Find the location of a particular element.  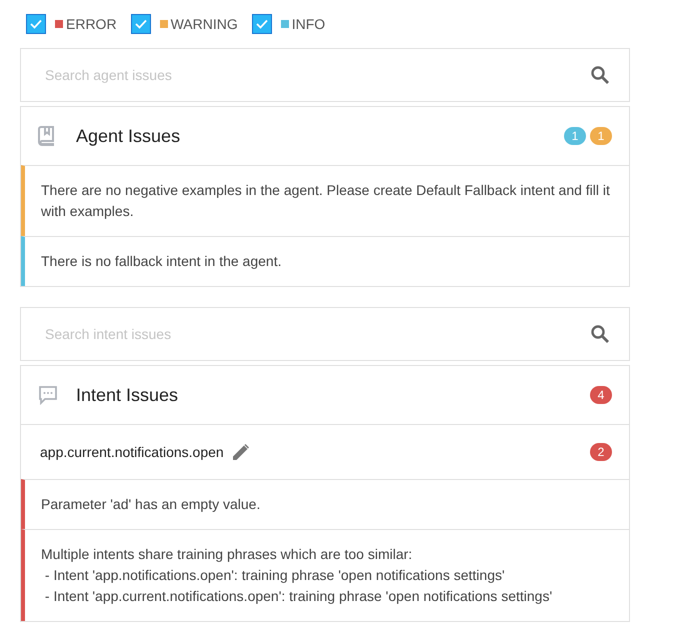

intent-name: app.current.notifications.open is located at coordinates (132, 452).